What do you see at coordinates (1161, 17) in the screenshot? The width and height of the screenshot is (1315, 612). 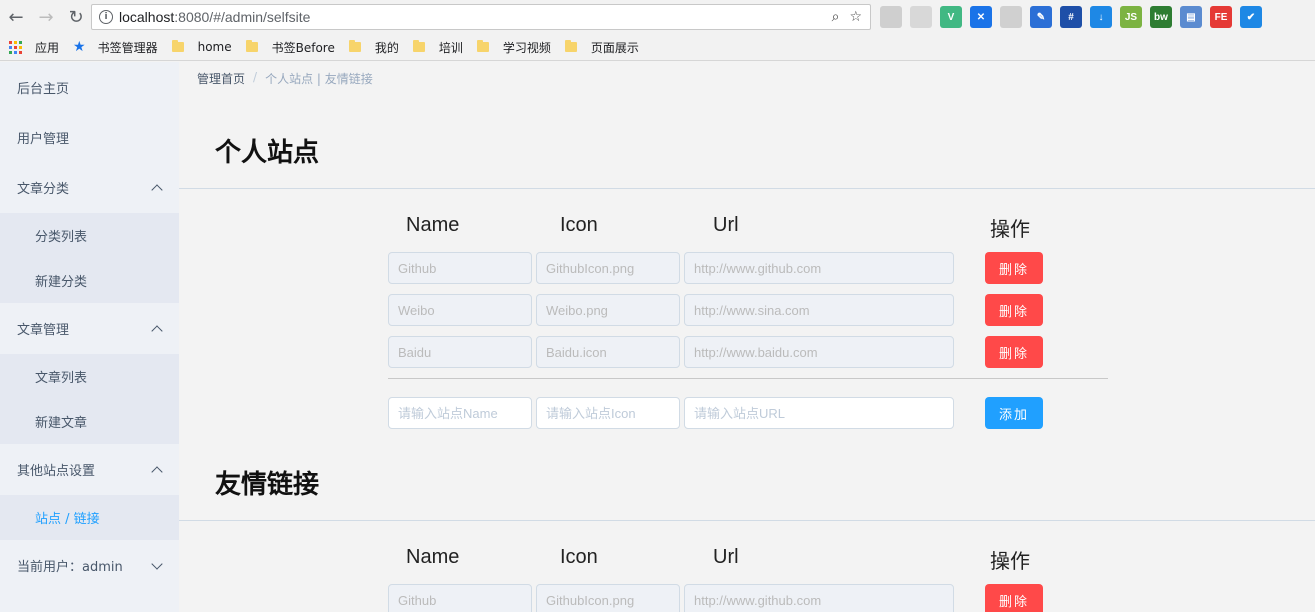 I see `bw-icon: bw` at bounding box center [1161, 17].